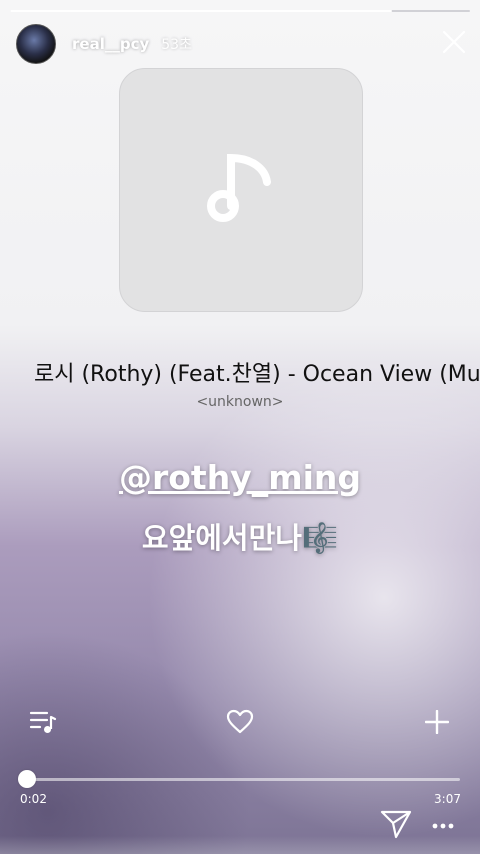  What do you see at coordinates (26, 779) in the screenshot?
I see `seek-thumb` at bounding box center [26, 779].